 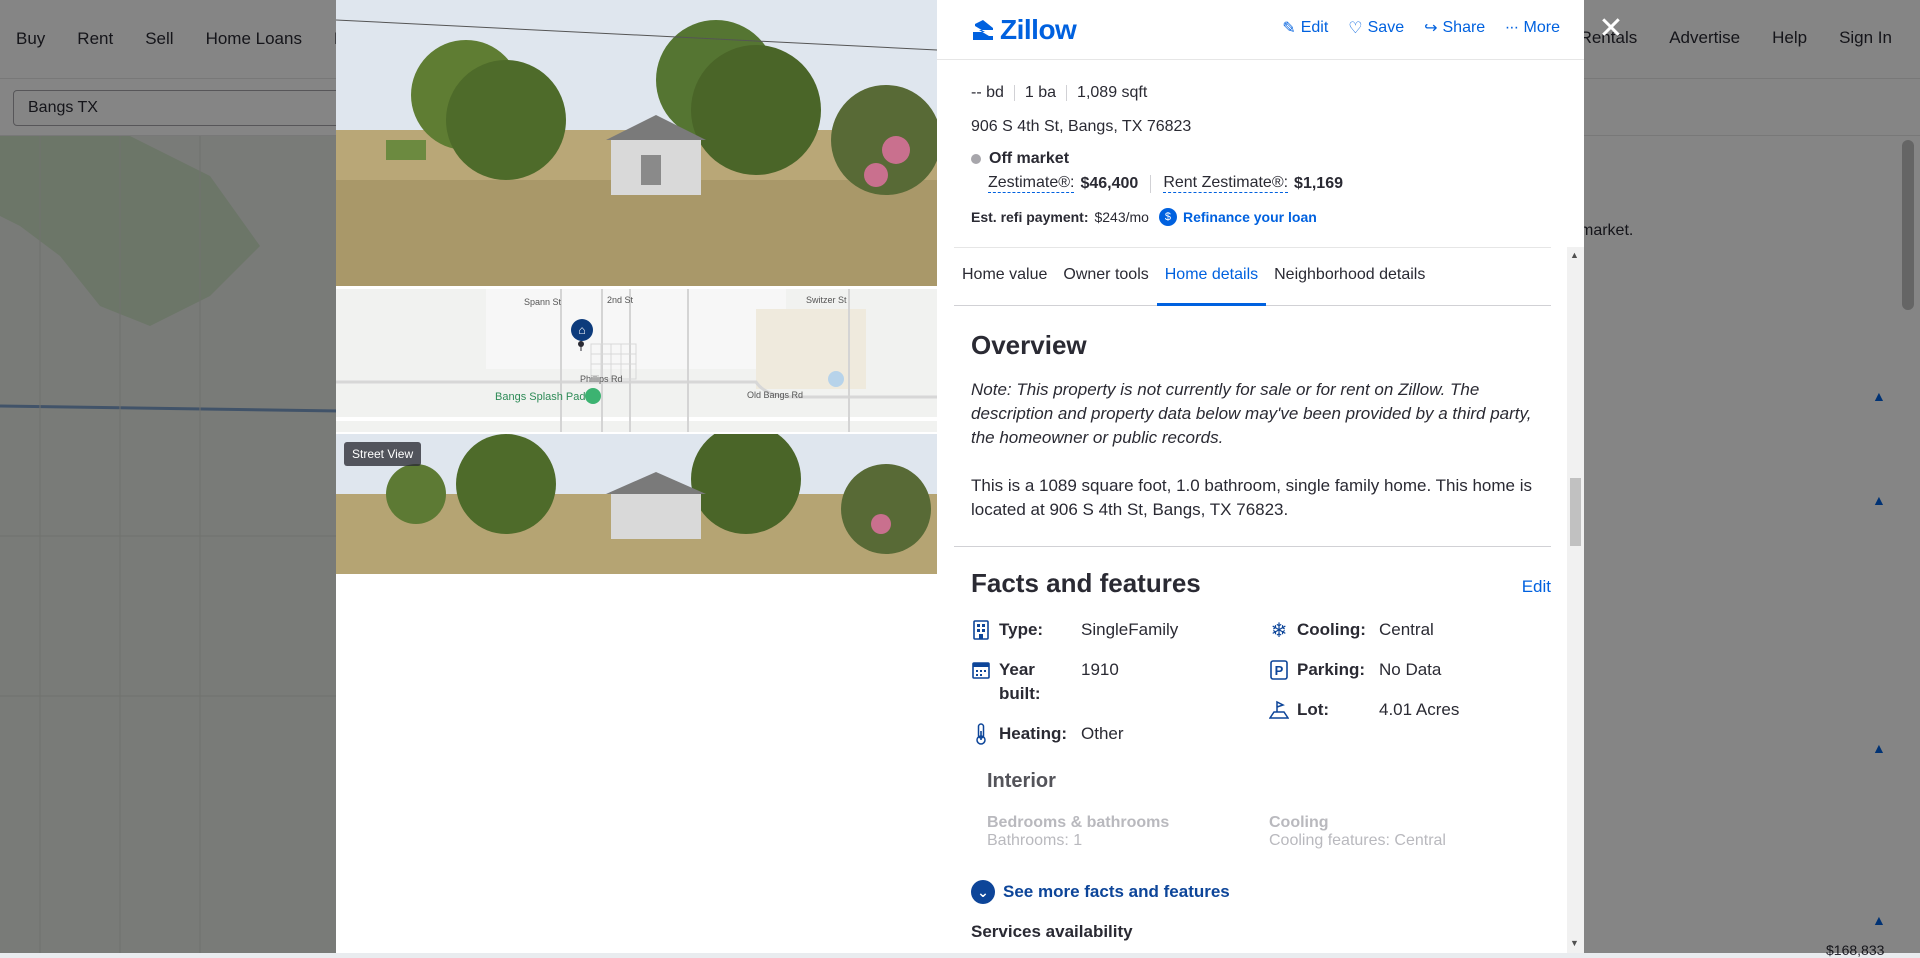 I want to click on building-icon, so click(x=981, y=630).